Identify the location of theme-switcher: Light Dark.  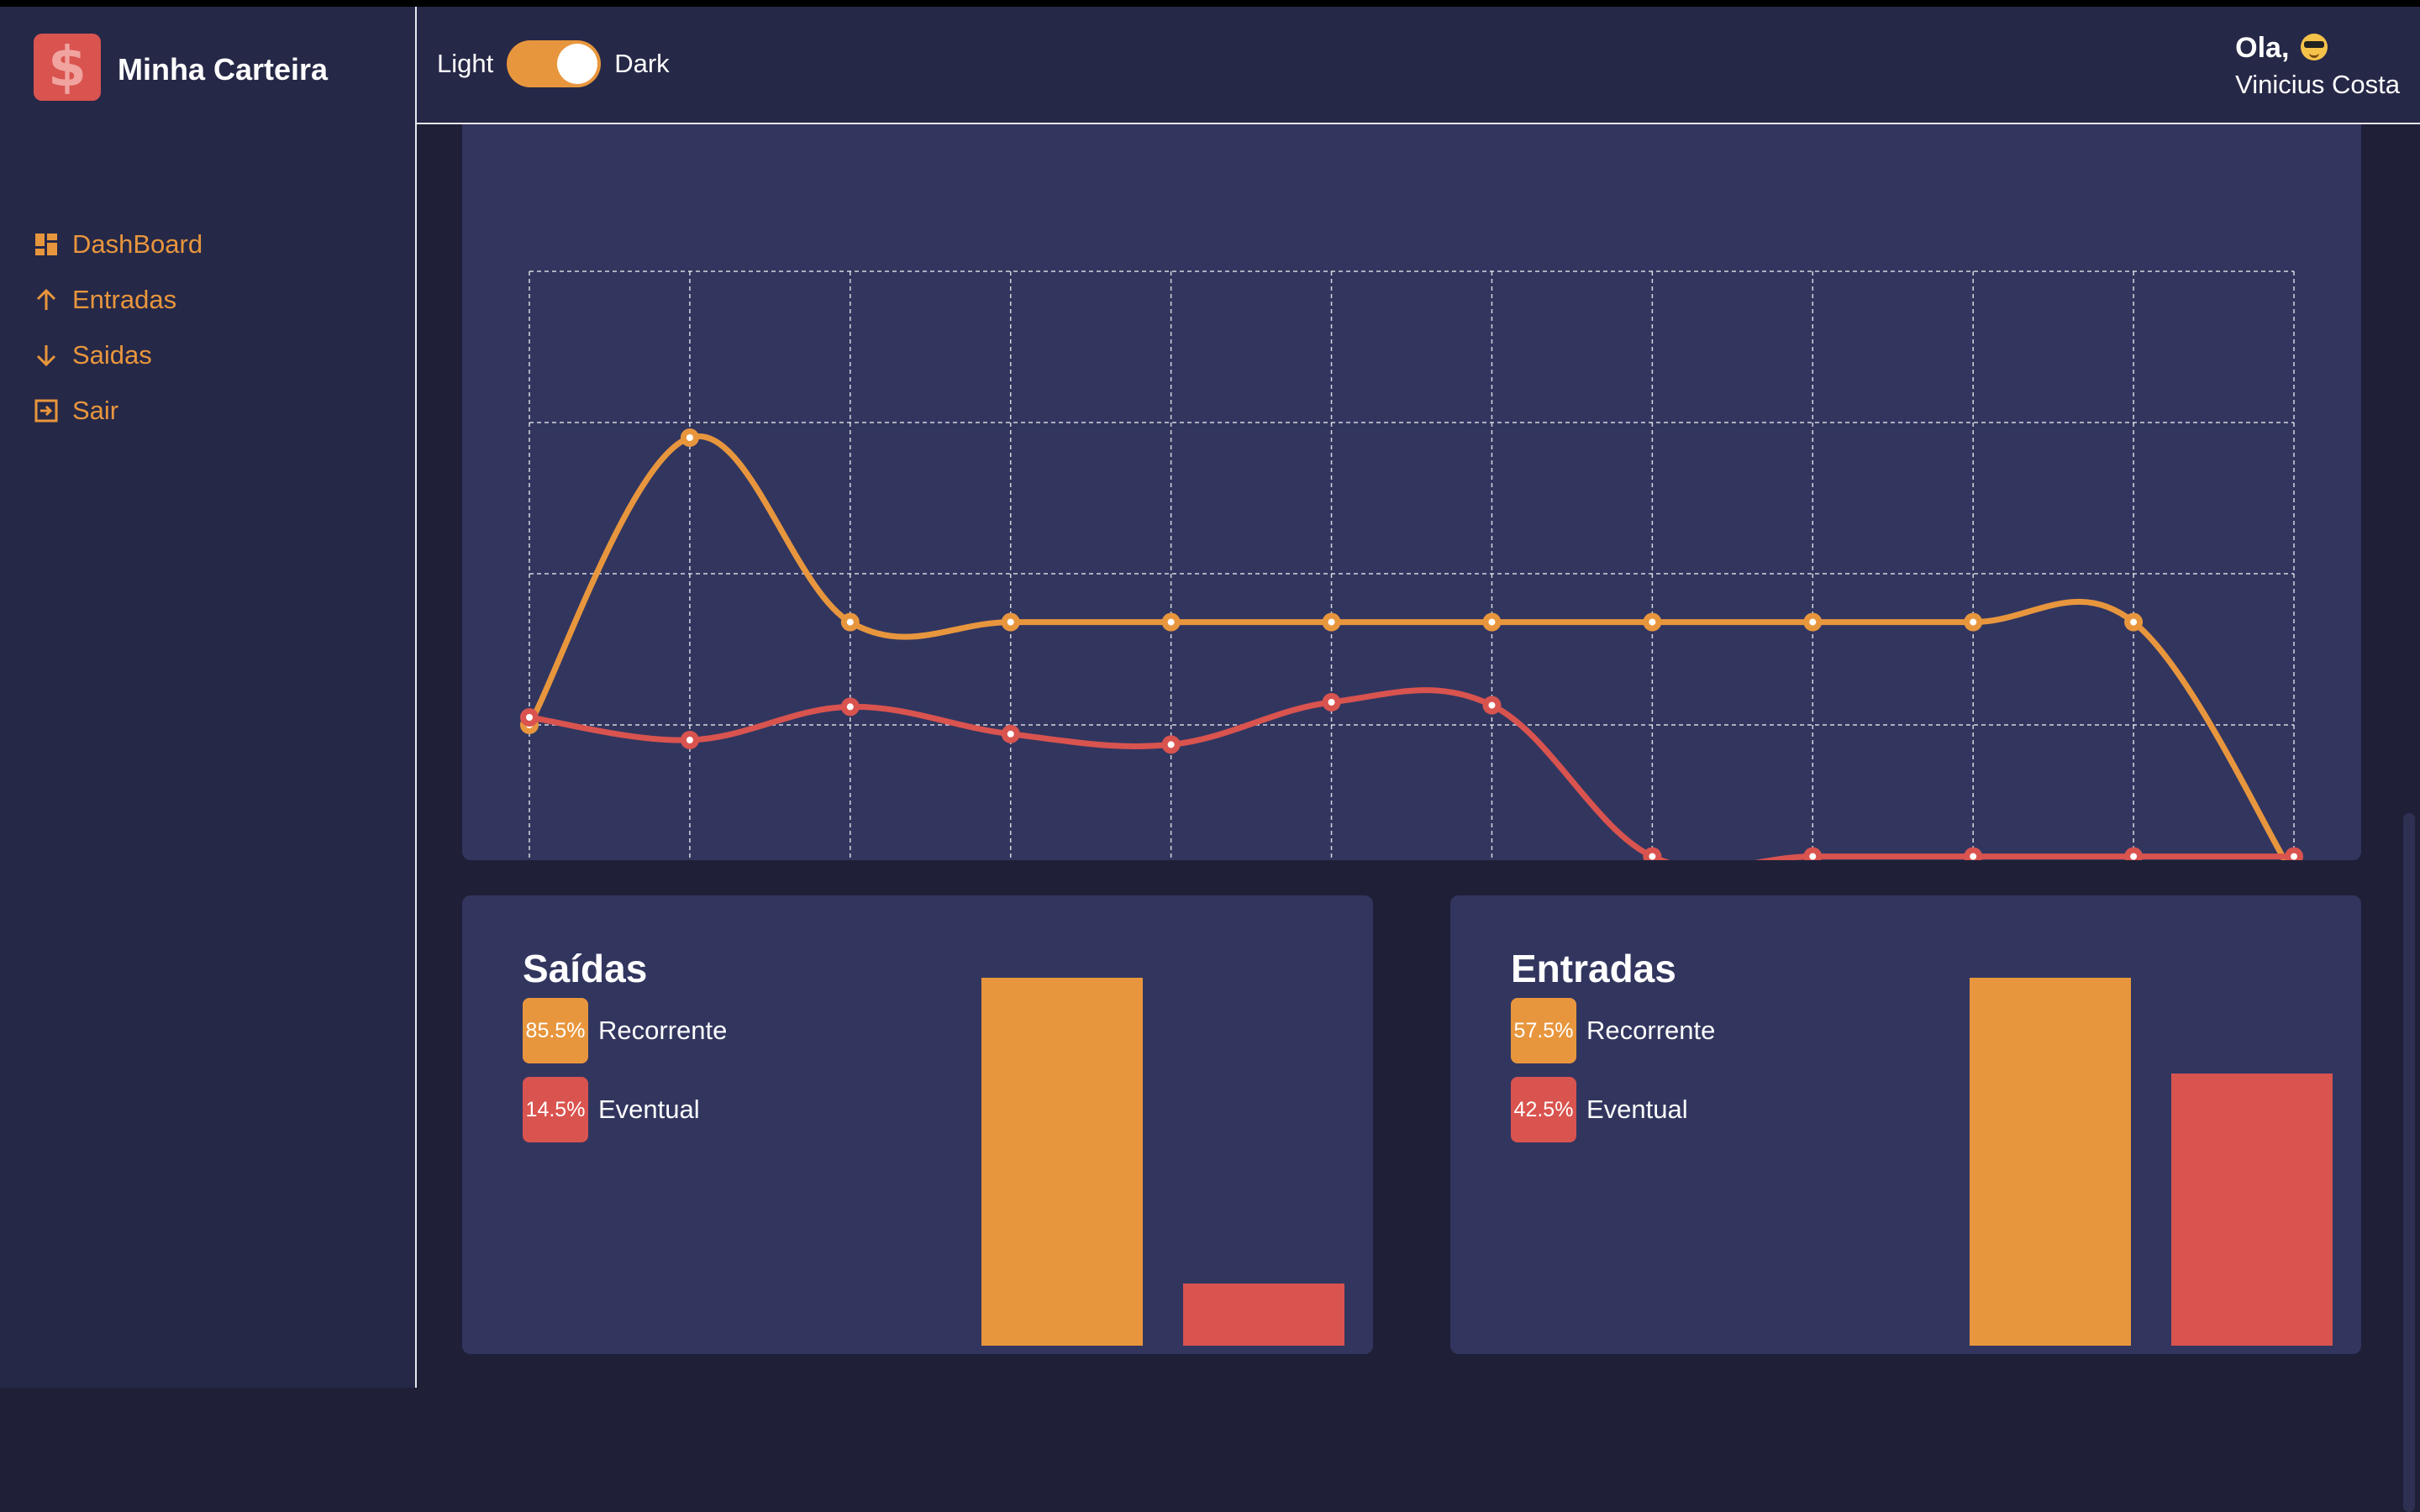
(553, 63).